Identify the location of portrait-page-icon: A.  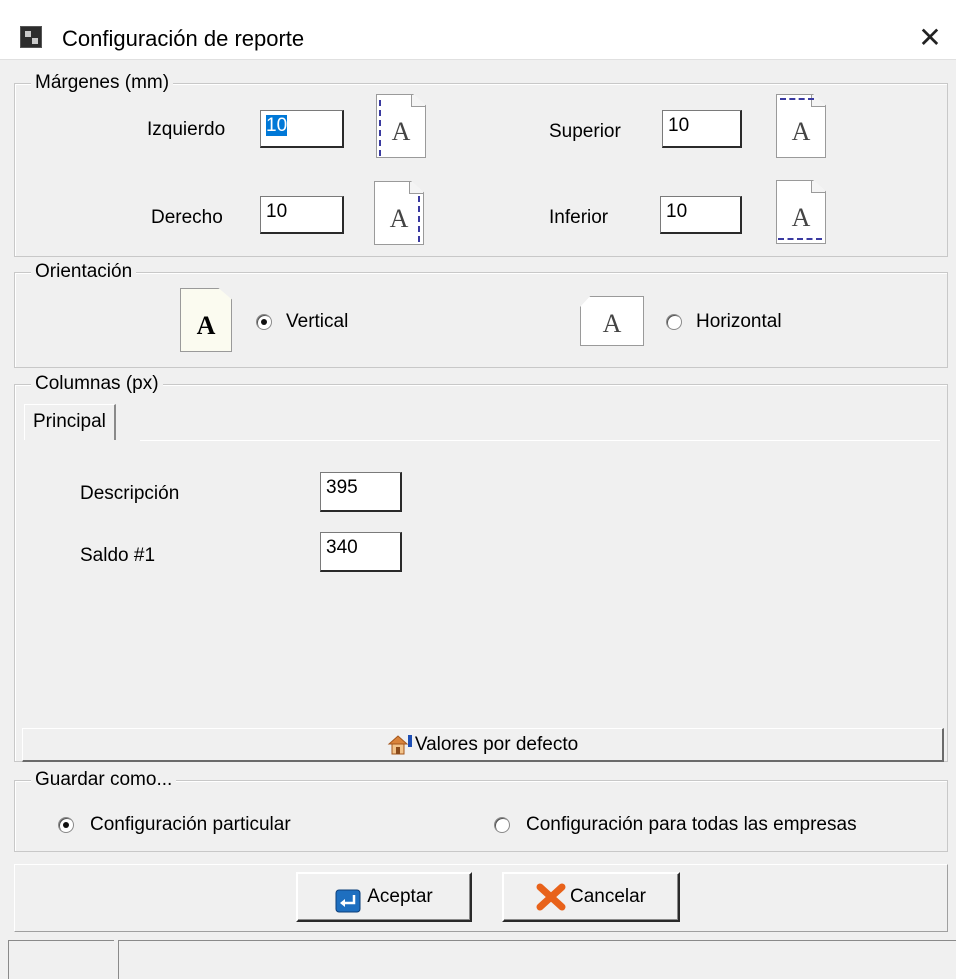
(206, 320).